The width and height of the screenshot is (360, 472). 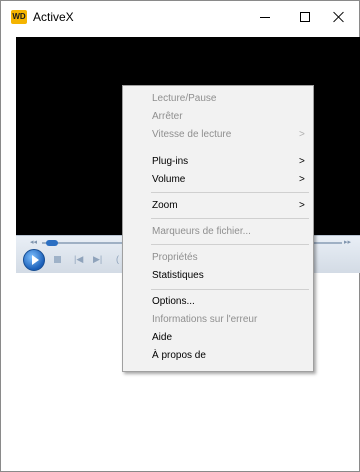 What do you see at coordinates (218, 116) in the screenshot?
I see `menu-item-arreter: Arrêter` at bounding box center [218, 116].